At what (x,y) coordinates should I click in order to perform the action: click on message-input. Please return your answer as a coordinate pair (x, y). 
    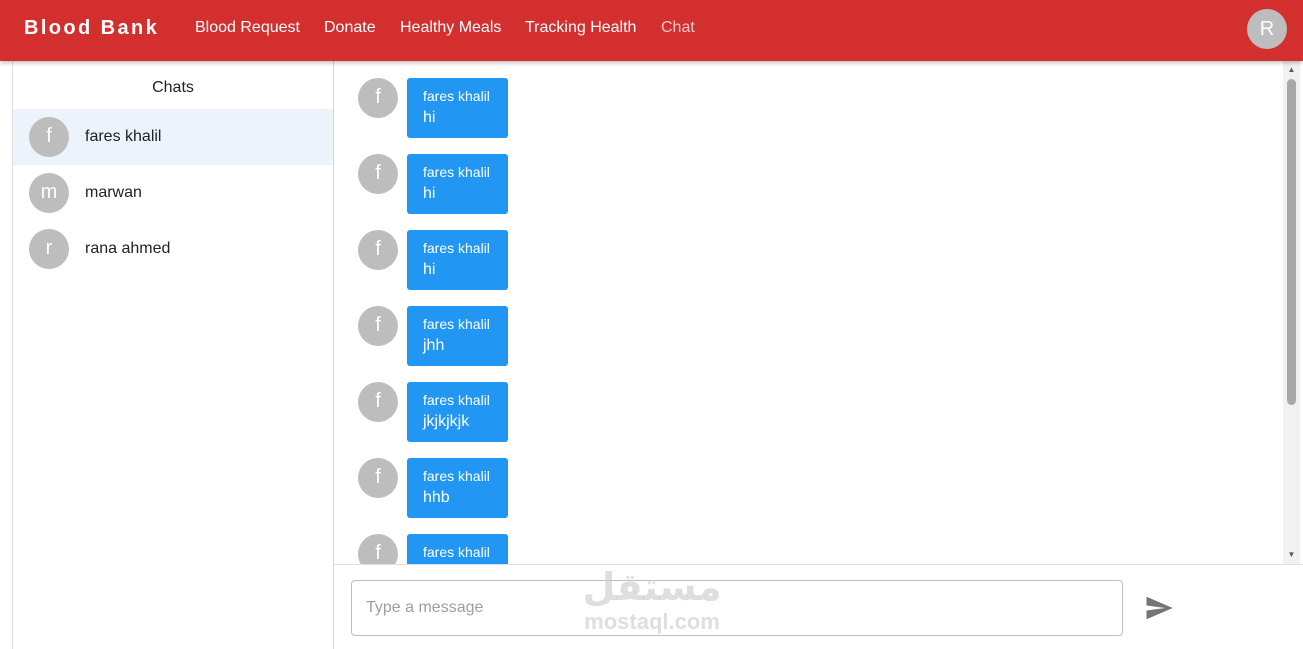
    Looking at the image, I should click on (737, 608).